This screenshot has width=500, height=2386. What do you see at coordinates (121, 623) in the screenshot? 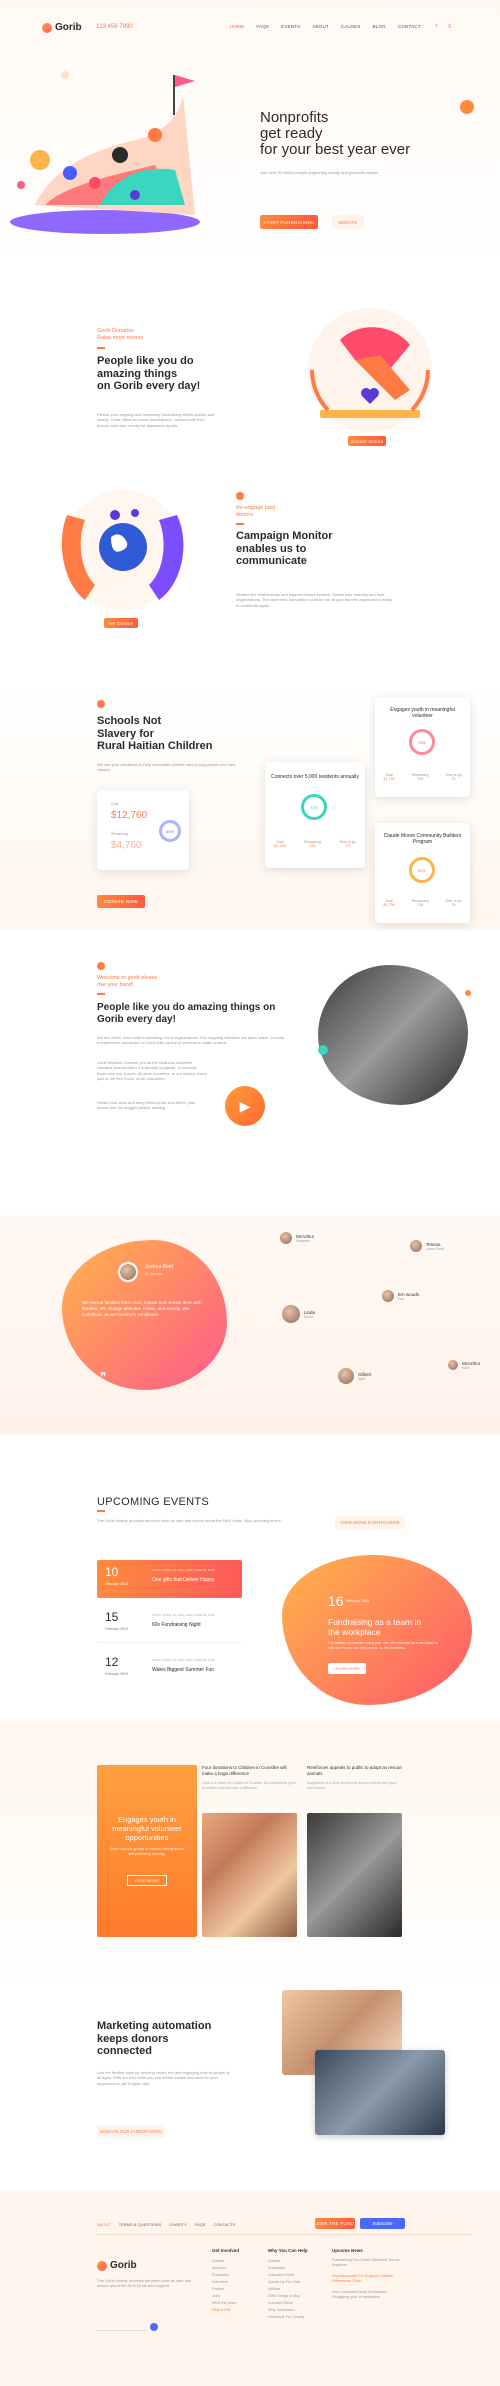
I see `we-donate-badge: We Donate` at bounding box center [121, 623].